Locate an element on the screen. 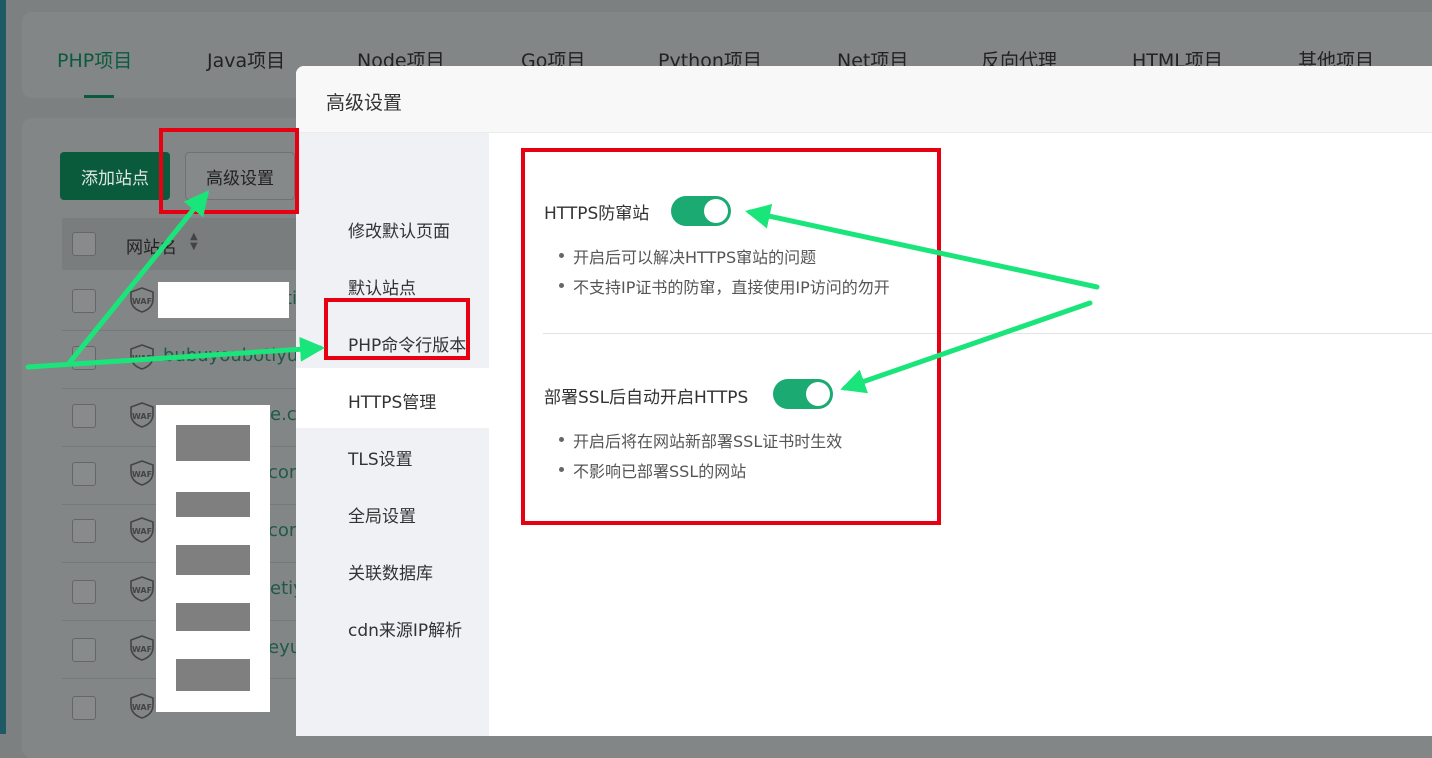  active-tab-indicator is located at coordinates (99, 96).